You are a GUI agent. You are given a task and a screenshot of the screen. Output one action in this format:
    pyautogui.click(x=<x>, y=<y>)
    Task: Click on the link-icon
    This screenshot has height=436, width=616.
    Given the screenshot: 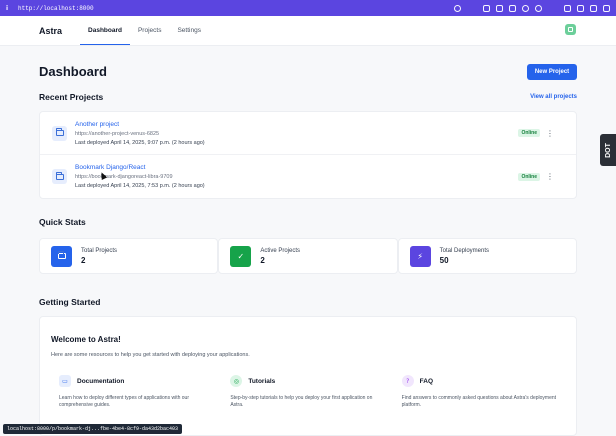 What is the action you would take?
    pyautogui.click(x=457, y=8)
    